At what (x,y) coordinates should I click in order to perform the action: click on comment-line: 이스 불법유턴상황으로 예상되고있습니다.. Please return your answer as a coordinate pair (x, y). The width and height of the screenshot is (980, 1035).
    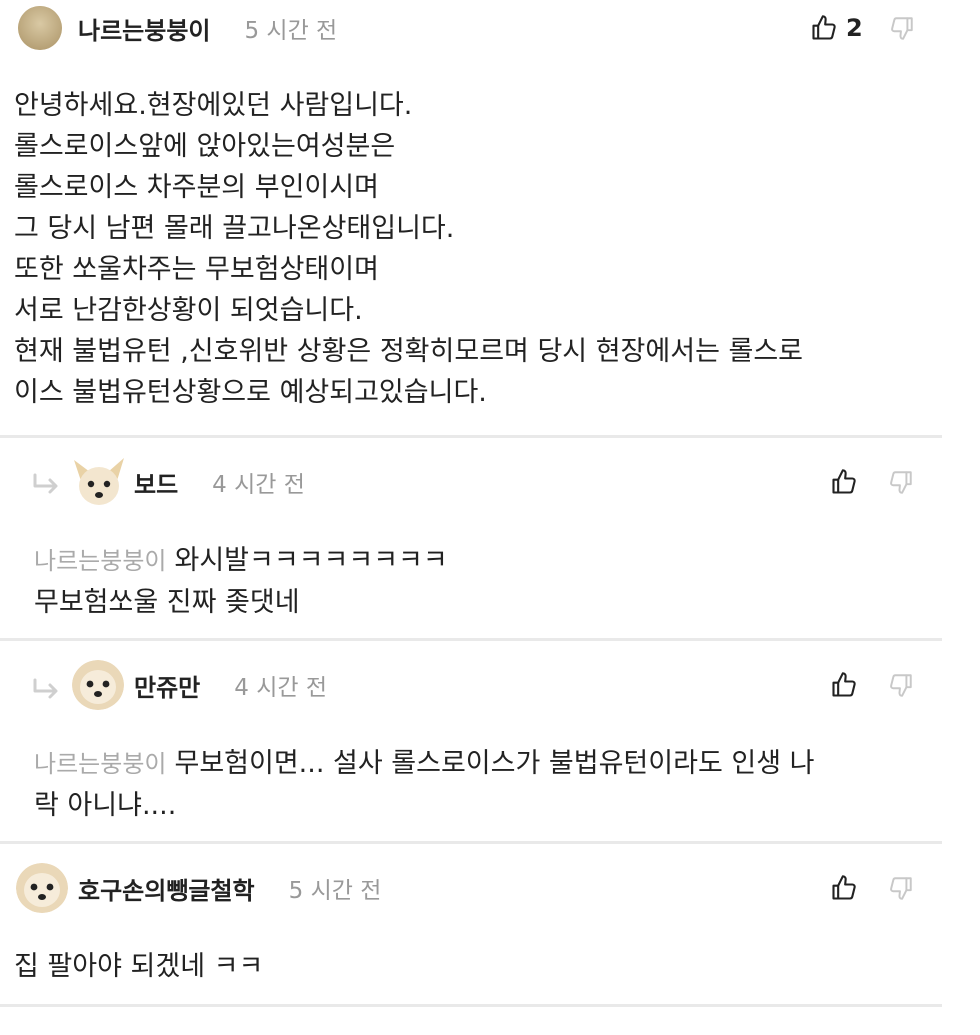
    Looking at the image, I should click on (250, 392).